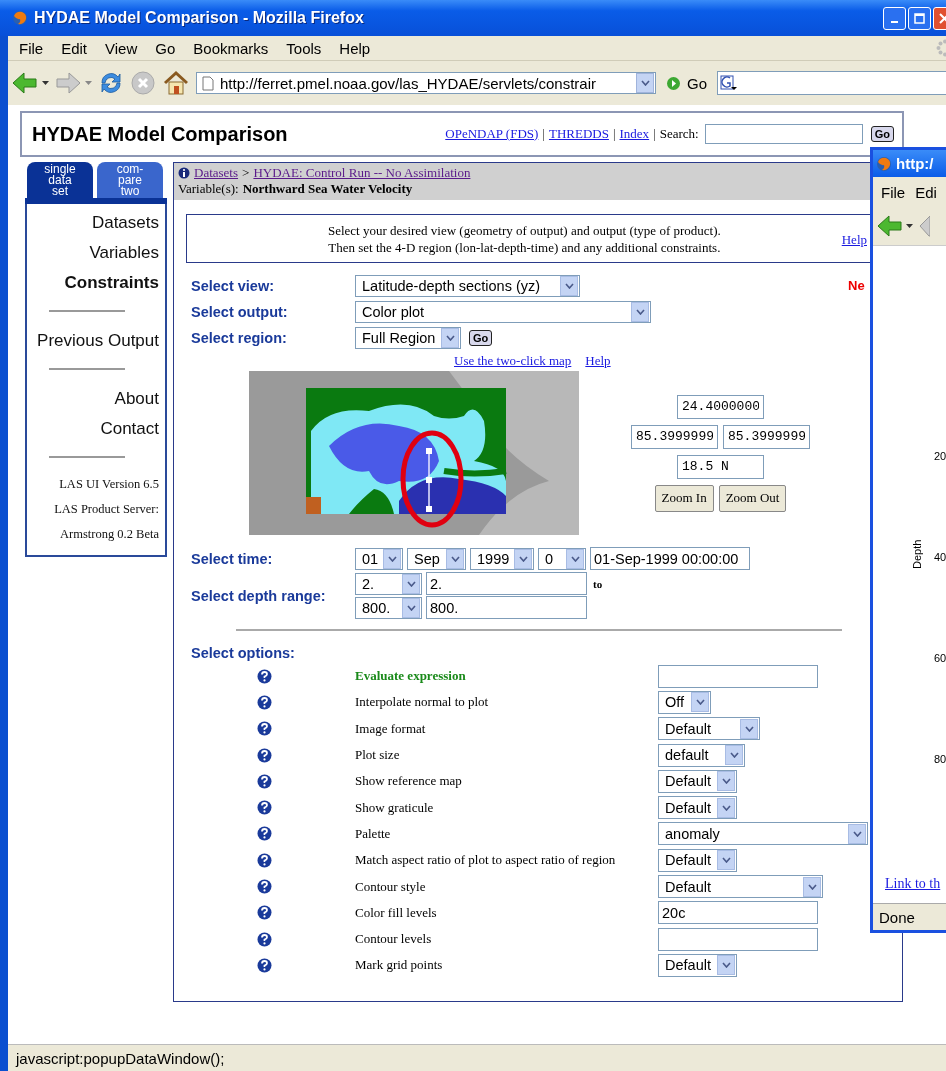  Describe the element at coordinates (752, 498) in the screenshot. I see `zoom-button: Zoom Out` at that location.